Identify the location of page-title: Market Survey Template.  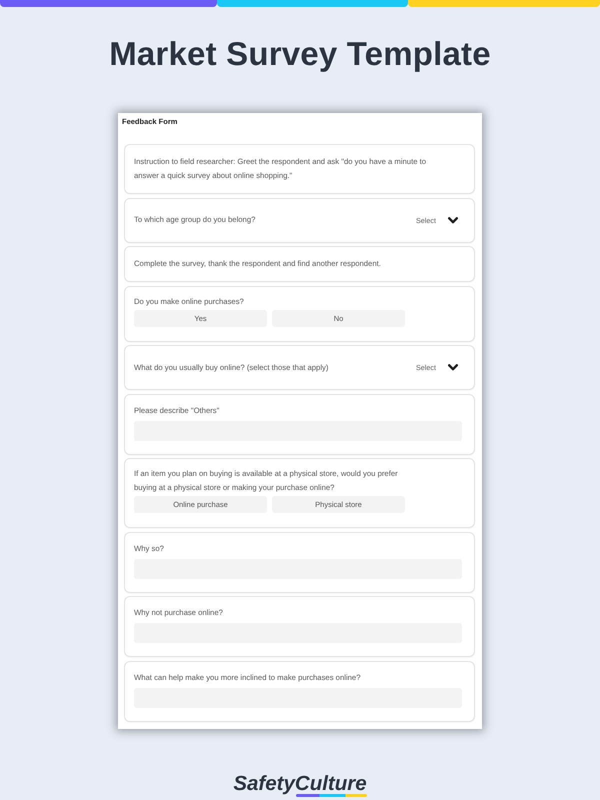
(300, 54).